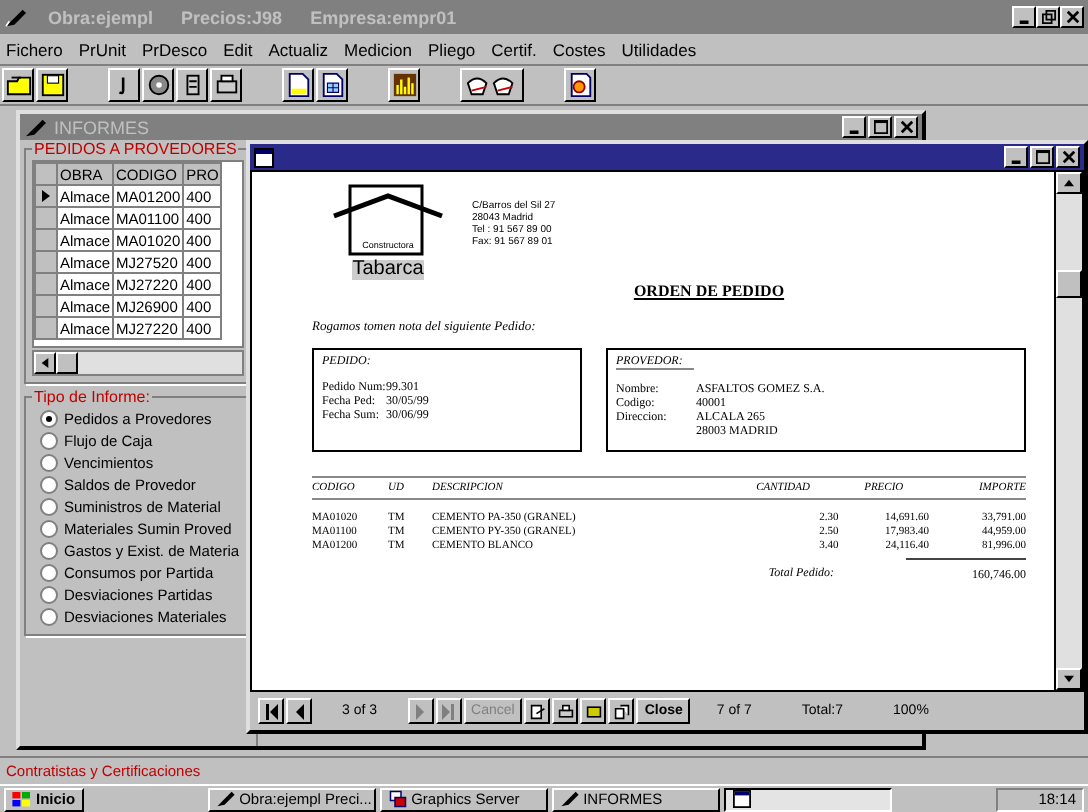  I want to click on window-title: Precios:J98, so click(232, 17).